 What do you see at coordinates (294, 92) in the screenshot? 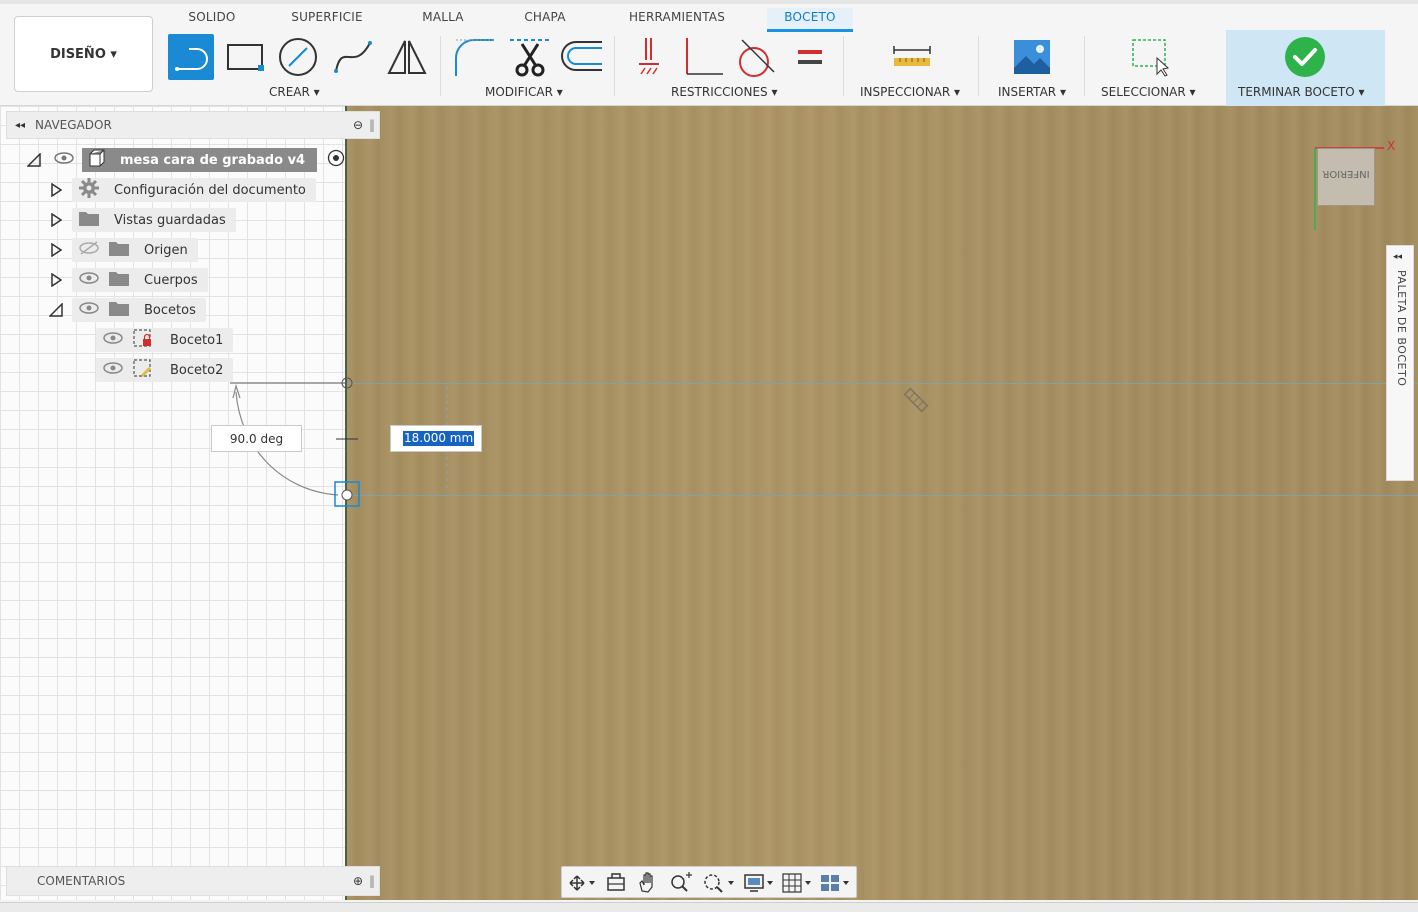
I see `create-group-label: CREAR ▾` at bounding box center [294, 92].